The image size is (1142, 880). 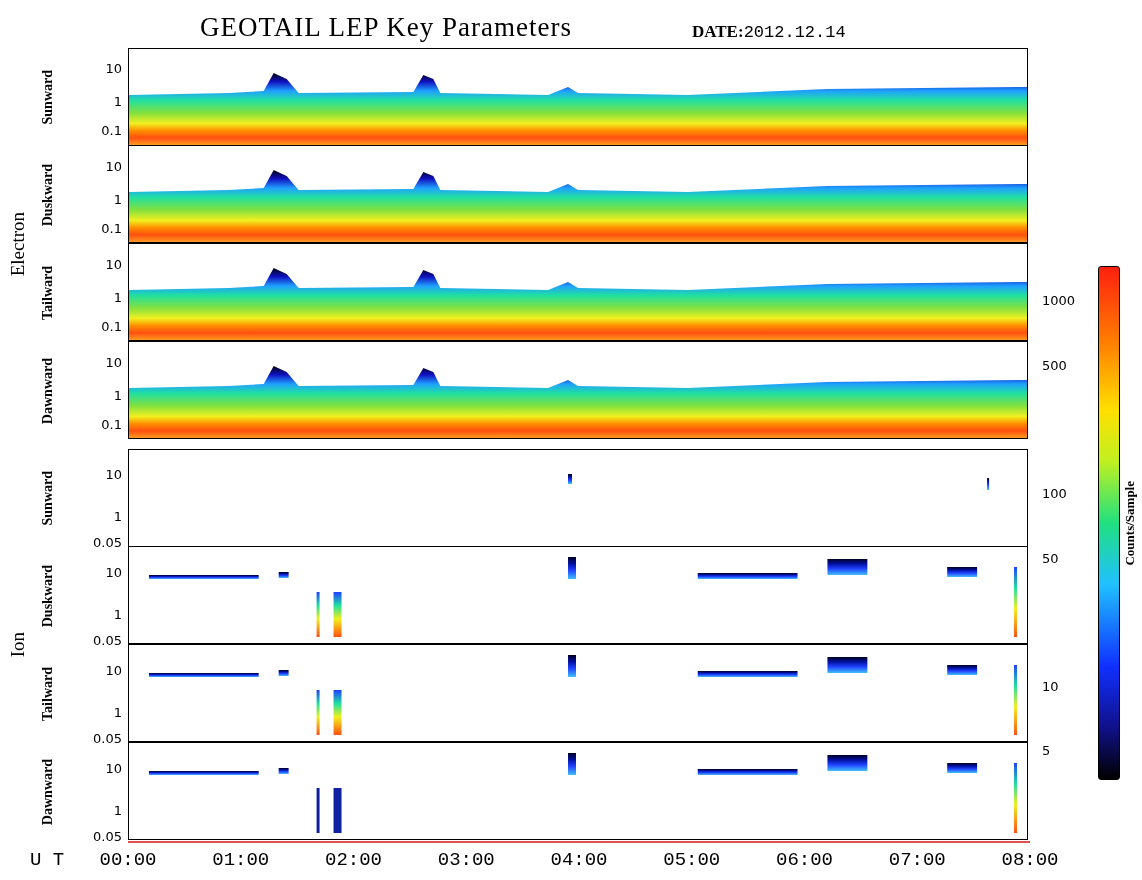 What do you see at coordinates (917, 860) in the screenshot?
I see `axis-tick-label: 07:00` at bounding box center [917, 860].